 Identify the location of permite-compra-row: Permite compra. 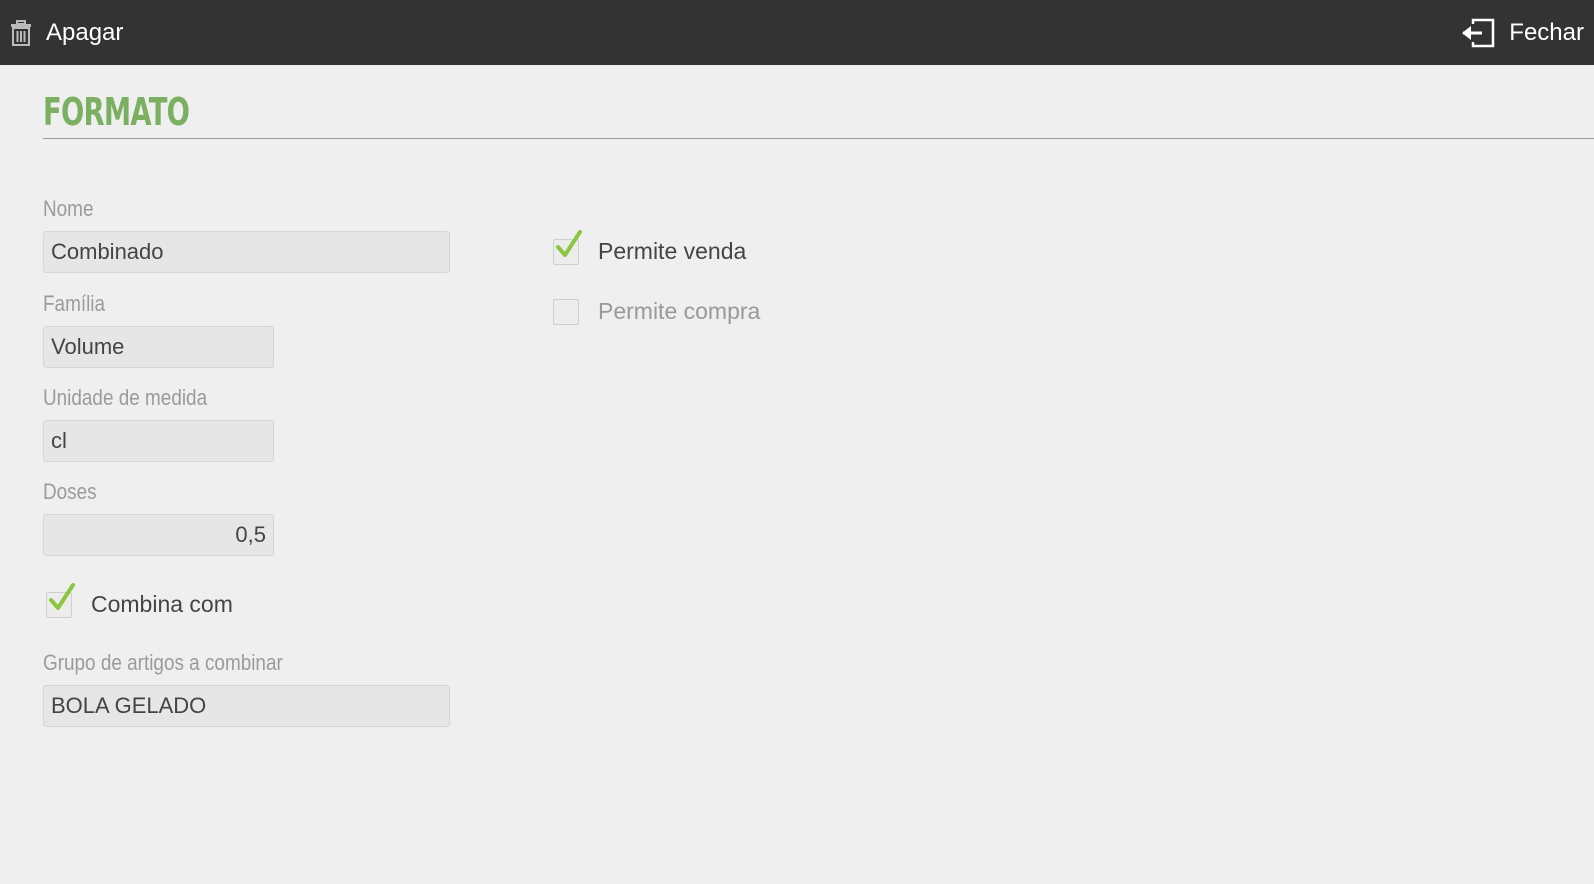
(656, 311).